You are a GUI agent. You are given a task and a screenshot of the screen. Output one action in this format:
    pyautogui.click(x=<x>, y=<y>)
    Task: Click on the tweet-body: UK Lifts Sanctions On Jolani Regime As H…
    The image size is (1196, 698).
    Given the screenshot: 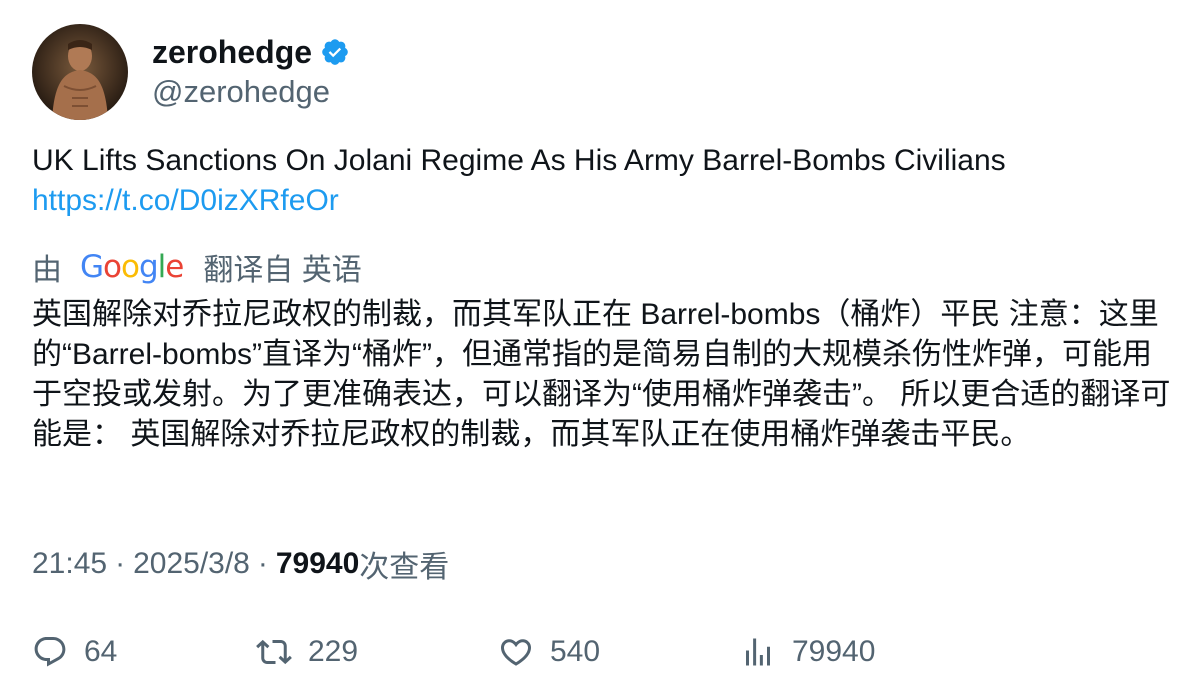 What is the action you would take?
    pyautogui.click(x=602, y=181)
    